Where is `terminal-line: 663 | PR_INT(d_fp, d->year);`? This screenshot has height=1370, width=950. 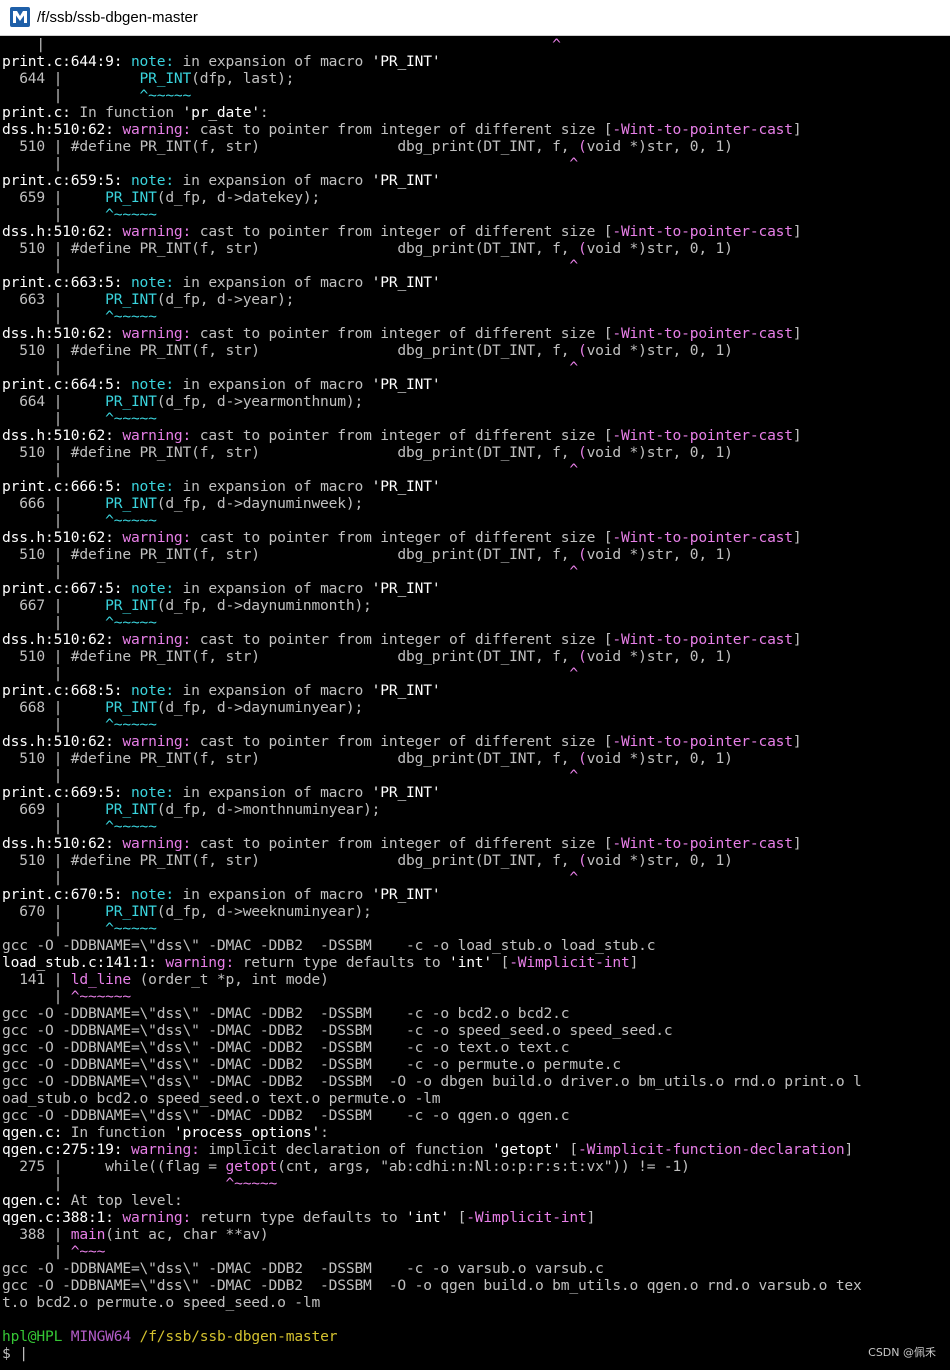 terminal-line: 663 | PR_INT(d_fp, d->year); is located at coordinates (148, 299).